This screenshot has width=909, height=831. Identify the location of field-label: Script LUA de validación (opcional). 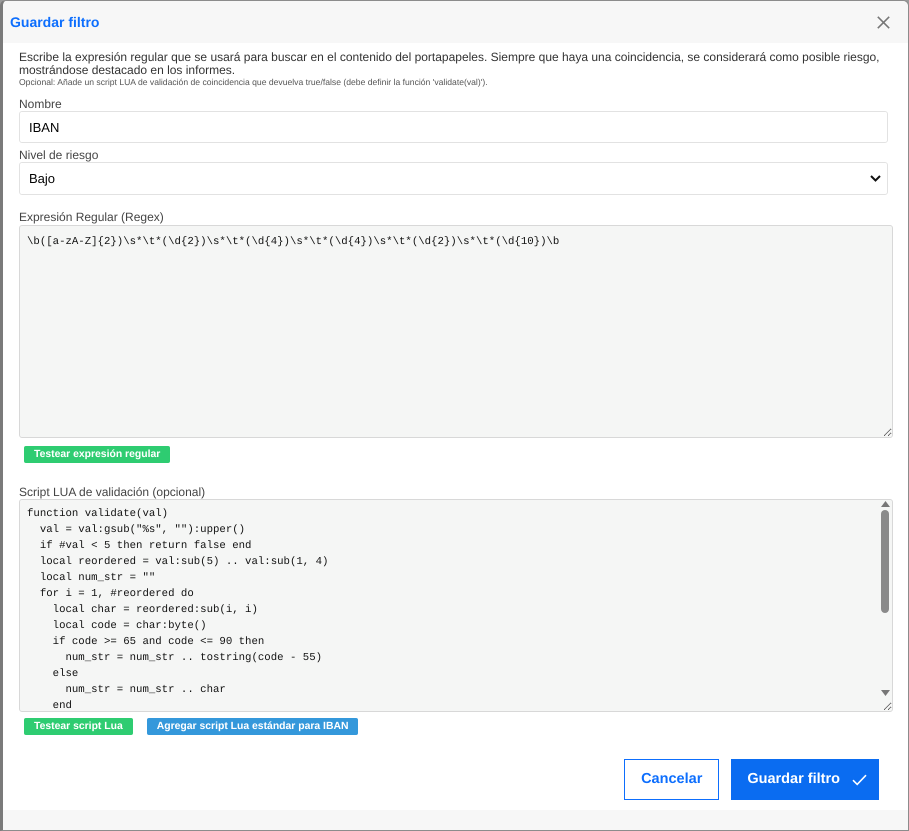
(112, 492).